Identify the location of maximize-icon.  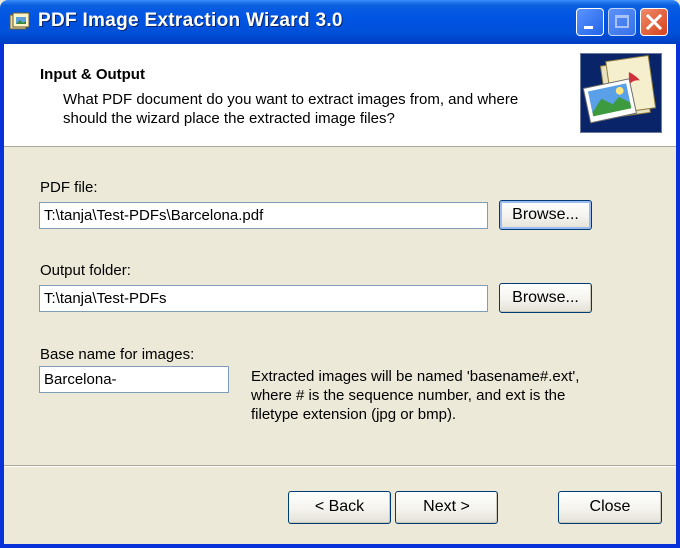
(622, 21).